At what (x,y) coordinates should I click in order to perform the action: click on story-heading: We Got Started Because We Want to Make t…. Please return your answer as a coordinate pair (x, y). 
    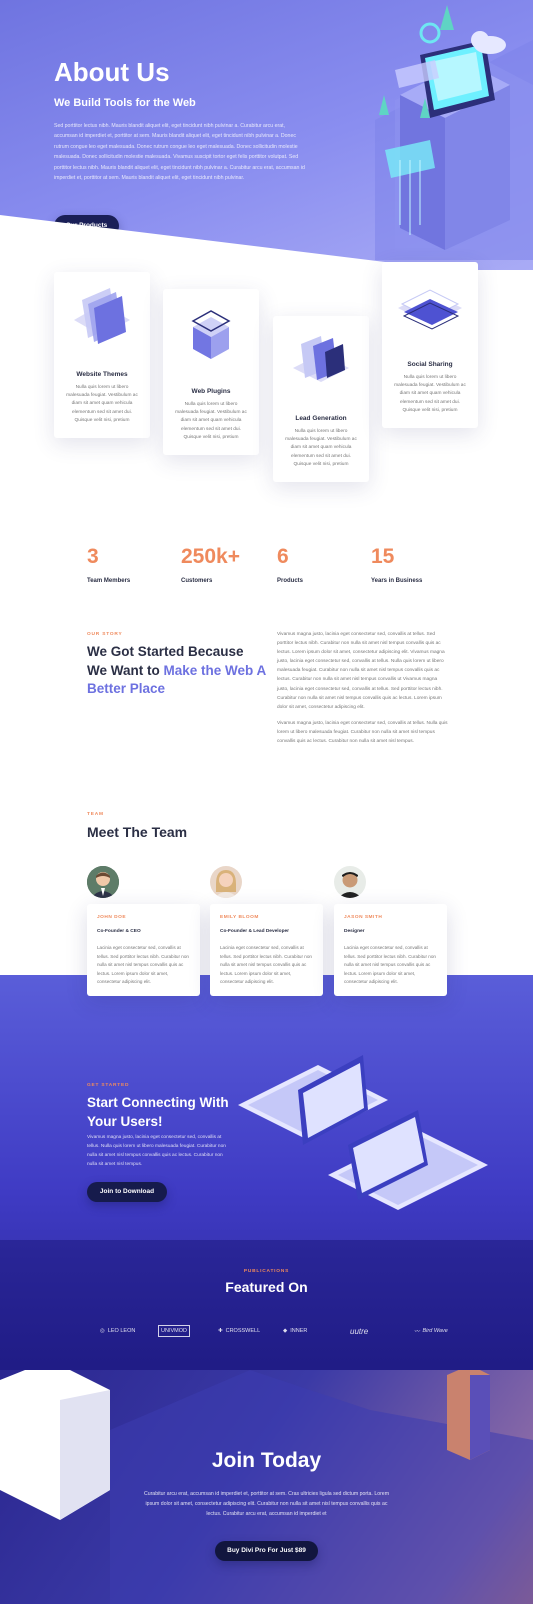
    Looking at the image, I should click on (177, 671).